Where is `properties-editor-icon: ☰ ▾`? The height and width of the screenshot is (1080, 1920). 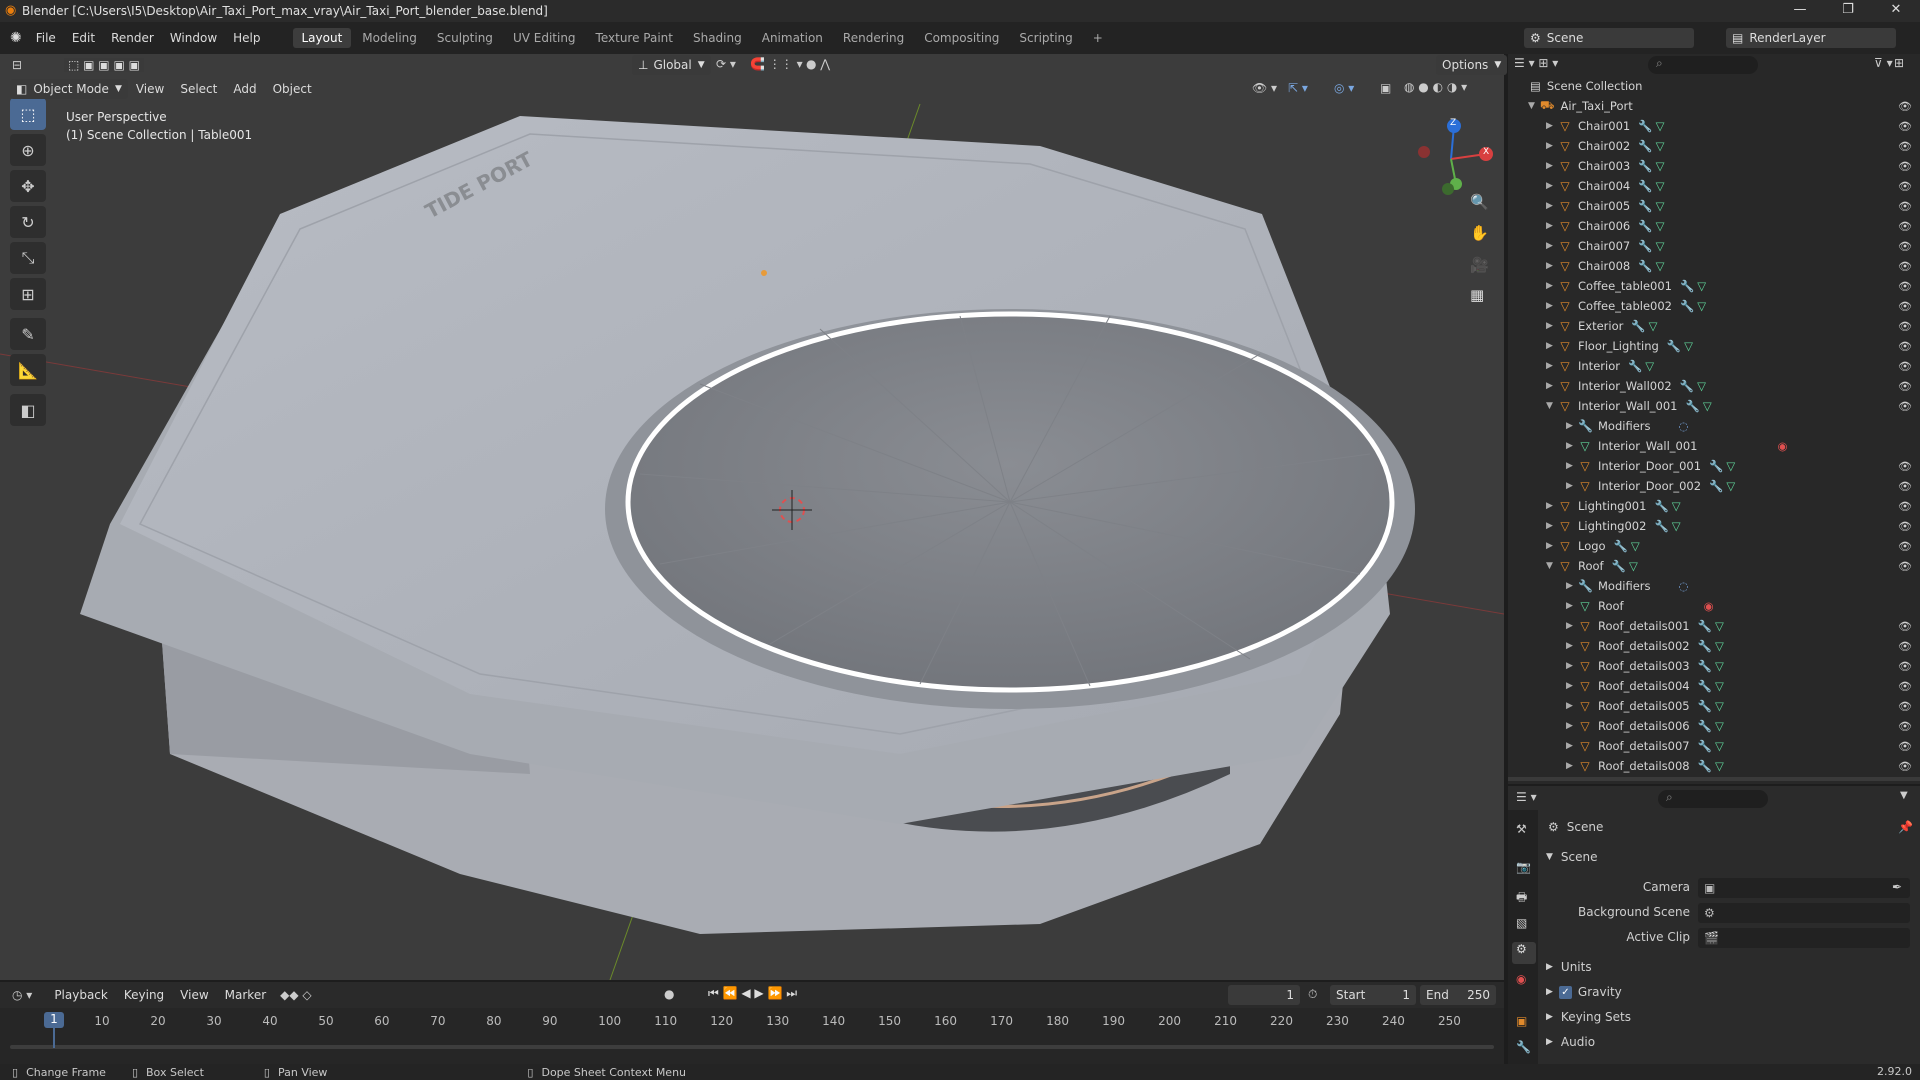 properties-editor-icon: ☰ ▾ is located at coordinates (1526, 797).